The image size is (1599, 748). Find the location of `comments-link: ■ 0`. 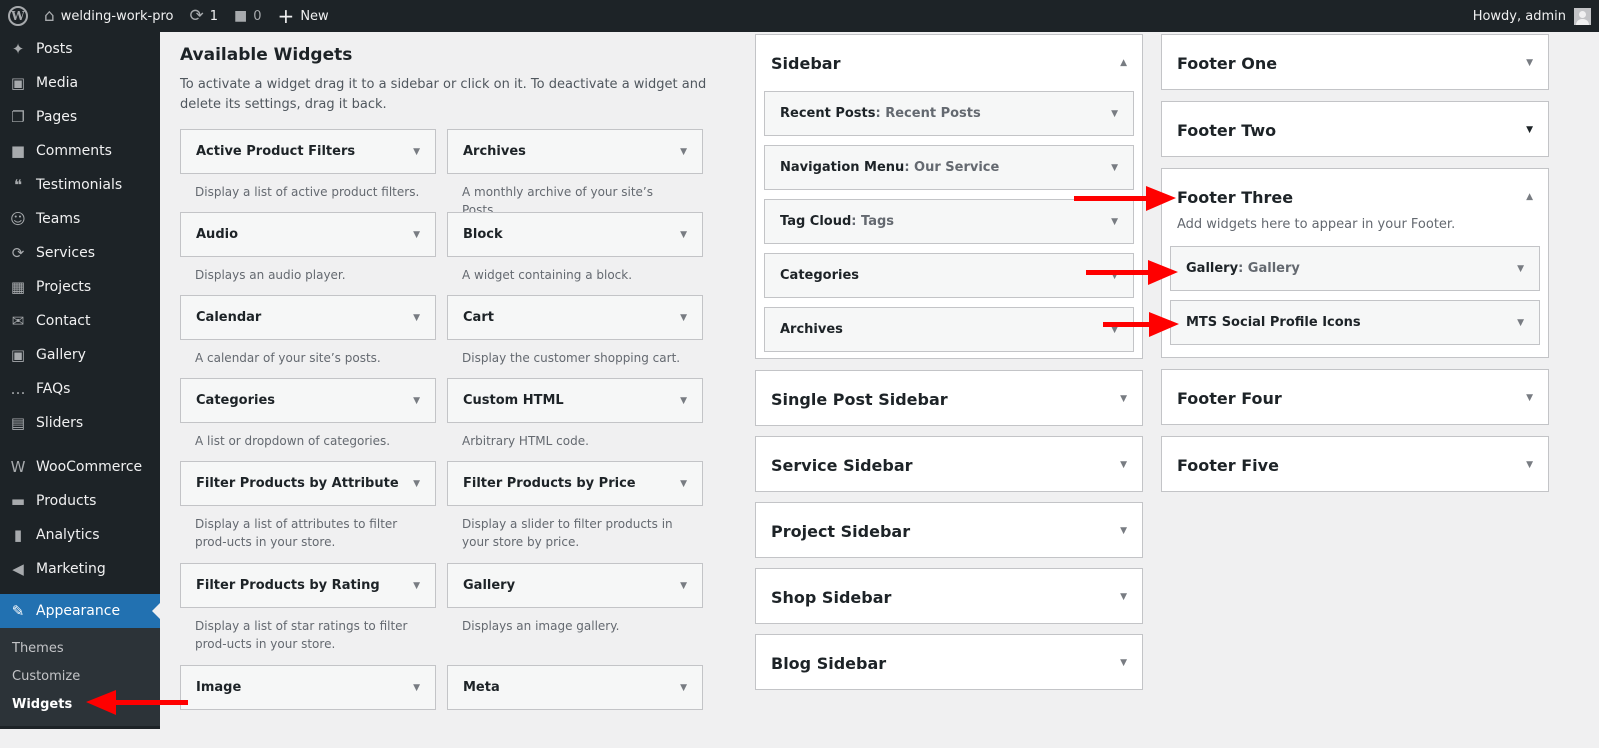

comments-link: ■ 0 is located at coordinates (248, 16).